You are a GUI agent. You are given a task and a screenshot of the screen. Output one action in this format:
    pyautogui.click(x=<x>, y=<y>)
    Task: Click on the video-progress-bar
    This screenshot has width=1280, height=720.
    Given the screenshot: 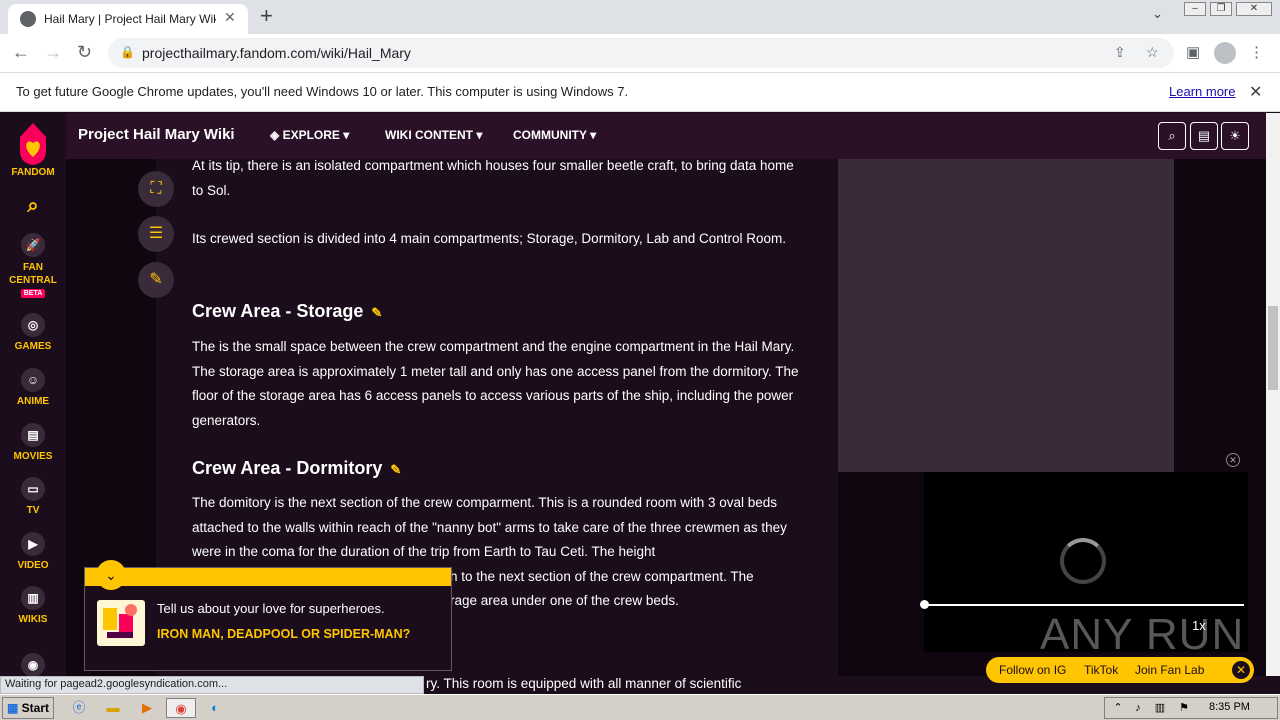 What is the action you would take?
    pyautogui.click(x=1084, y=605)
    